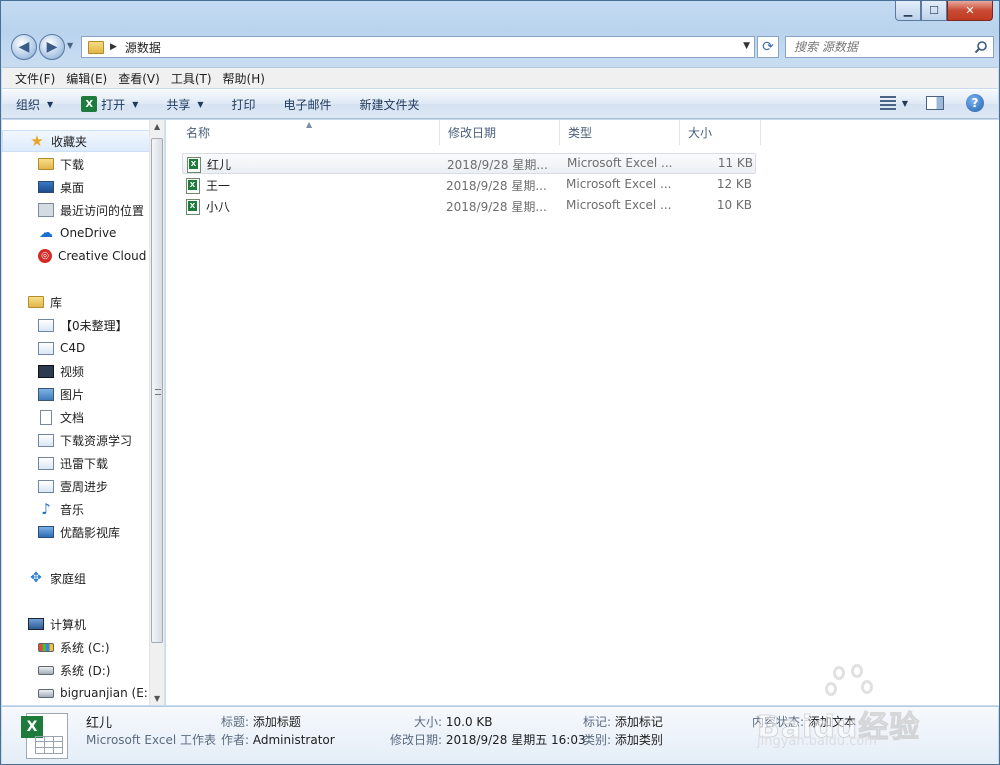  I want to click on organize-button: 组织 ▼, so click(34, 104).